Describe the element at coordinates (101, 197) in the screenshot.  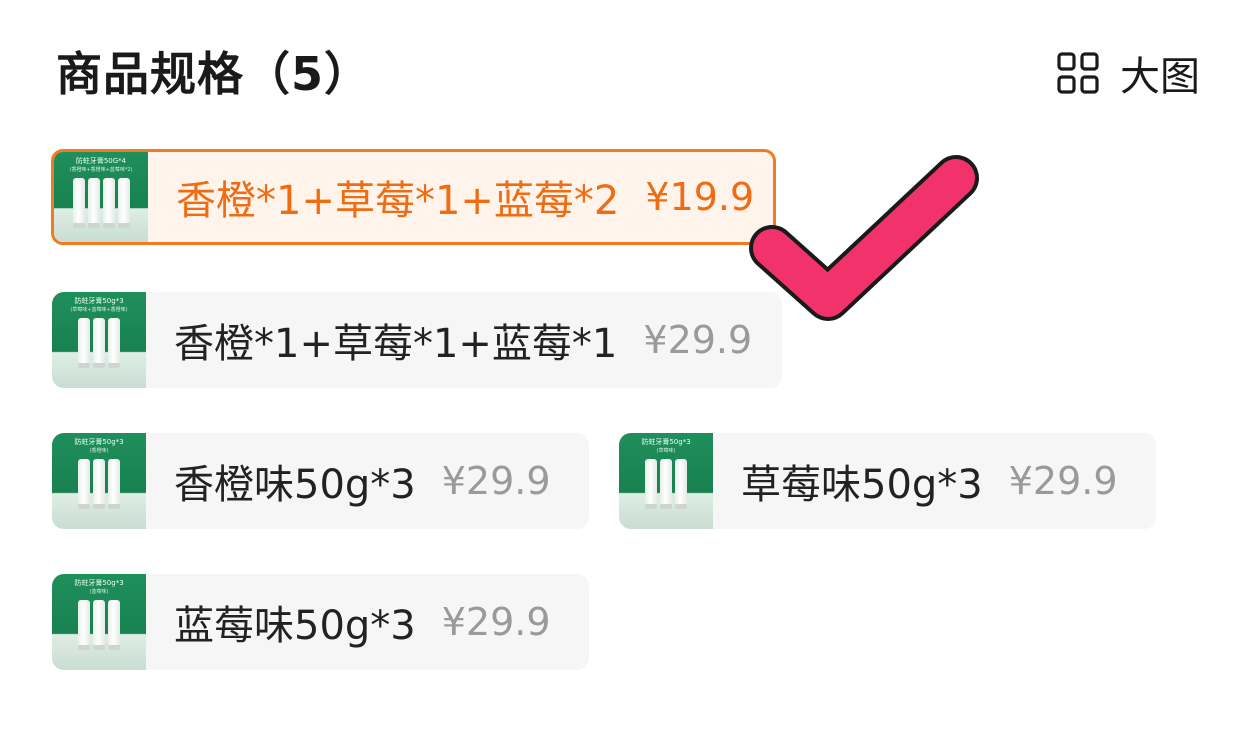
I see `sku-thumbnail: 防蛀牙膏50G*4 (香橙味+香橙味+蓝莓味*2)` at that location.